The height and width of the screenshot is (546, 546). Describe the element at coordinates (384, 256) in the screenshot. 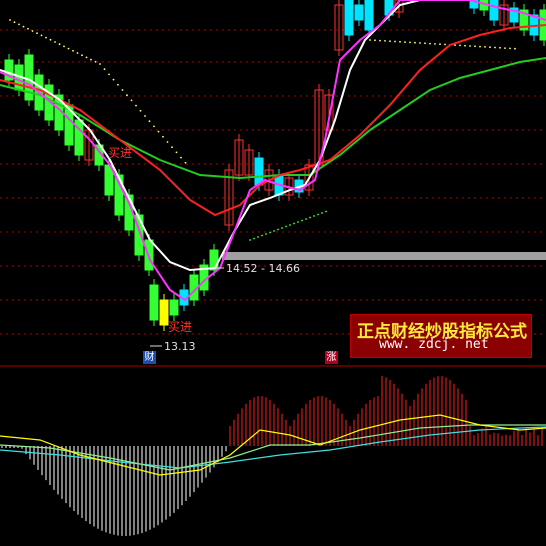

I see `price-highlight-band` at that location.